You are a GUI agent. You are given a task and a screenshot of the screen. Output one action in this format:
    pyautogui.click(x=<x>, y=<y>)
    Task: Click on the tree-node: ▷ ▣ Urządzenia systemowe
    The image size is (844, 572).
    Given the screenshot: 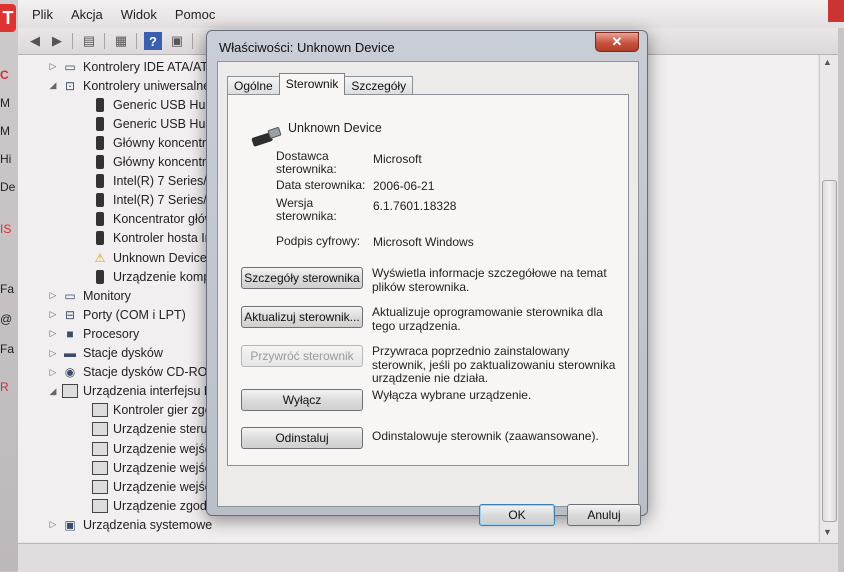 What is the action you would take?
    pyautogui.click(x=130, y=524)
    